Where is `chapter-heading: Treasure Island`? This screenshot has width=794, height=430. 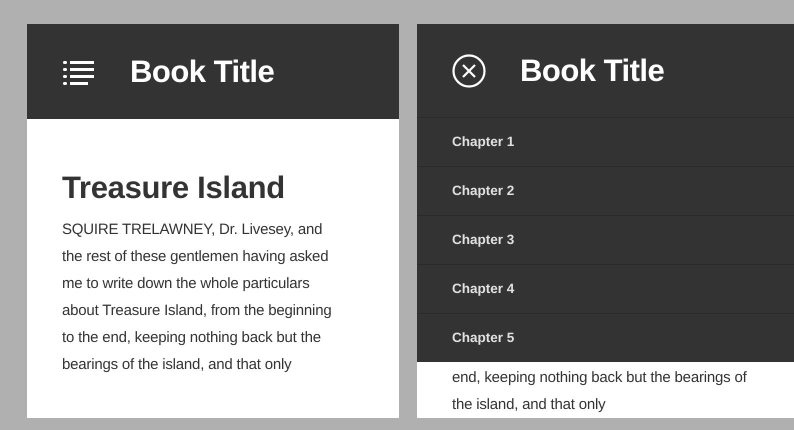
chapter-heading: Treasure Island is located at coordinates (174, 187).